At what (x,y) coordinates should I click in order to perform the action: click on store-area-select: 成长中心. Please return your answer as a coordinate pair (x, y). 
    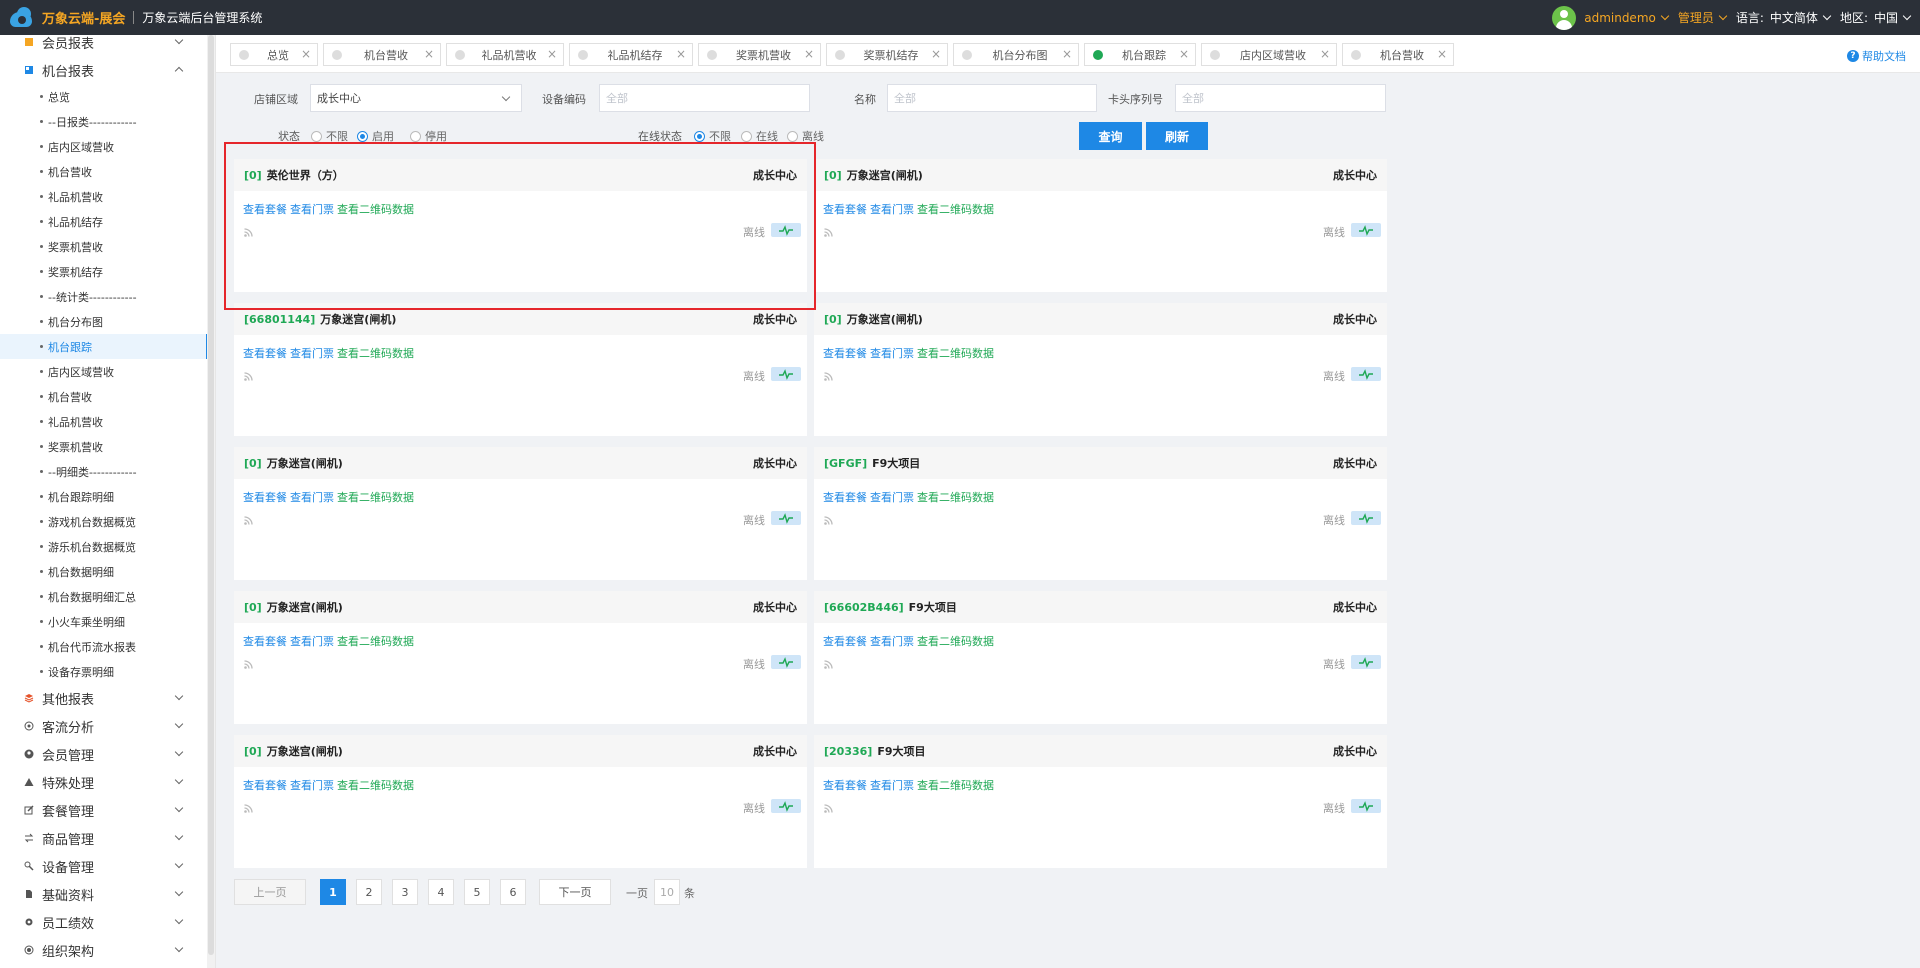
    Looking at the image, I should click on (416, 98).